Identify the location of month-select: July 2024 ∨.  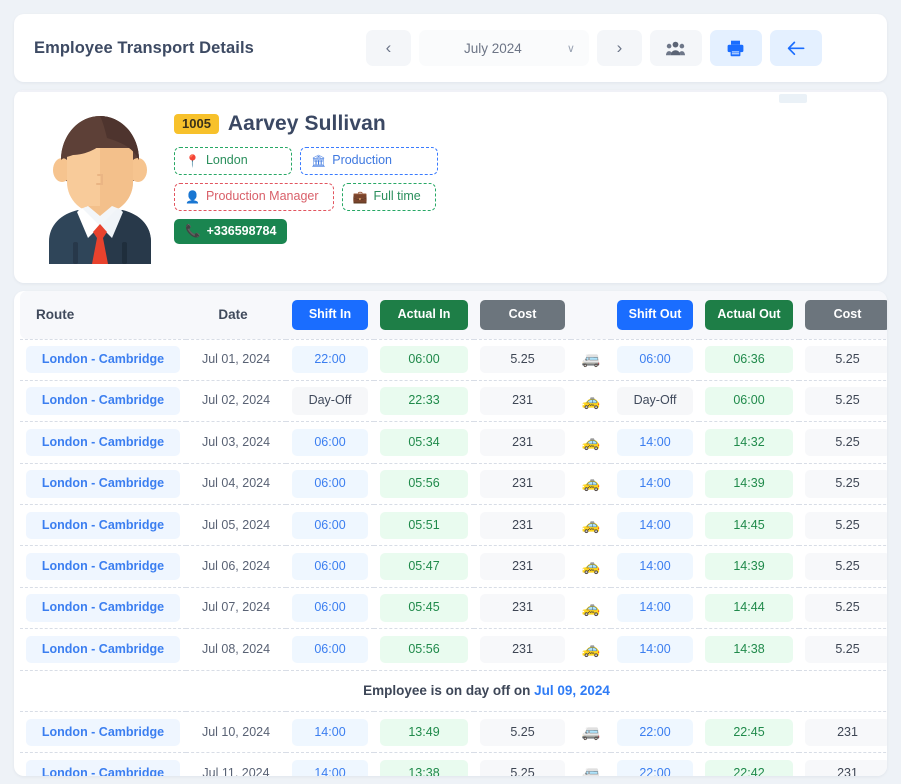
(503, 48).